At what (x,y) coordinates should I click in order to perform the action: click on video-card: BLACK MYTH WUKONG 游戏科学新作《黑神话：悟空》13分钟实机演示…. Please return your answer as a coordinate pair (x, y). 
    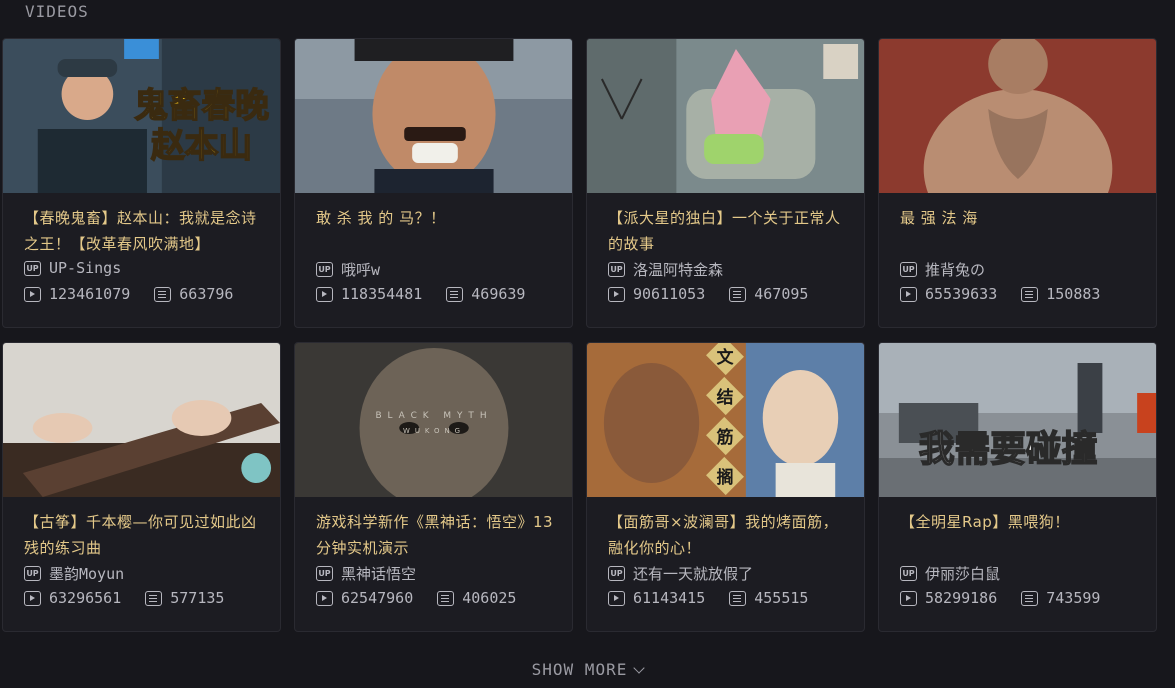
    Looking at the image, I should click on (433, 487).